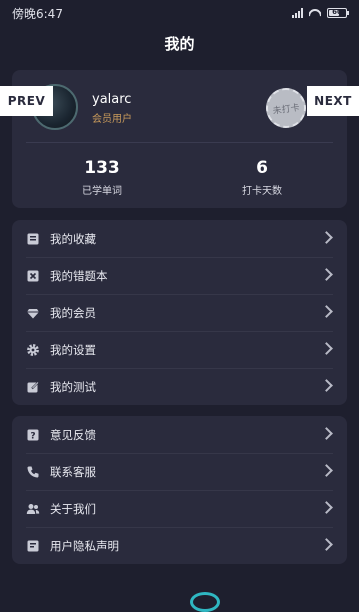 This screenshot has width=359, height=612. What do you see at coordinates (33, 239) in the screenshot?
I see `bookmark-icon` at bounding box center [33, 239].